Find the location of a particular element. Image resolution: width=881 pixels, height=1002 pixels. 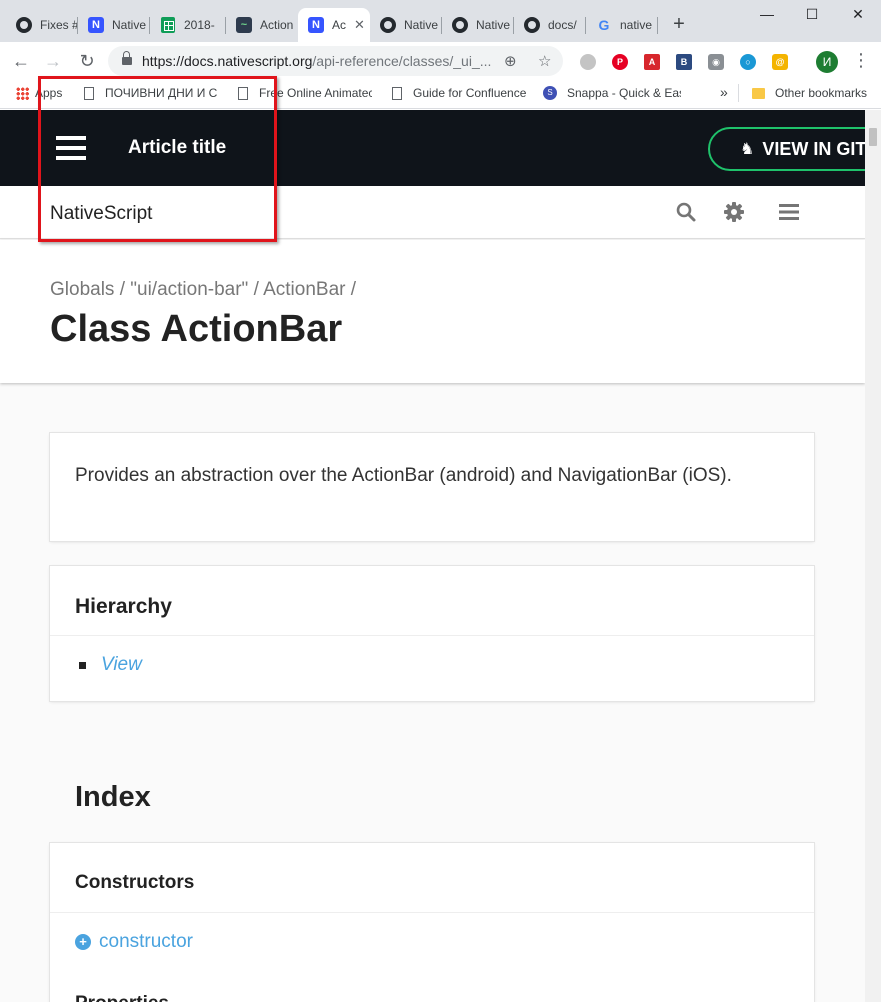

nativescript-icon: N is located at coordinates (96, 25).